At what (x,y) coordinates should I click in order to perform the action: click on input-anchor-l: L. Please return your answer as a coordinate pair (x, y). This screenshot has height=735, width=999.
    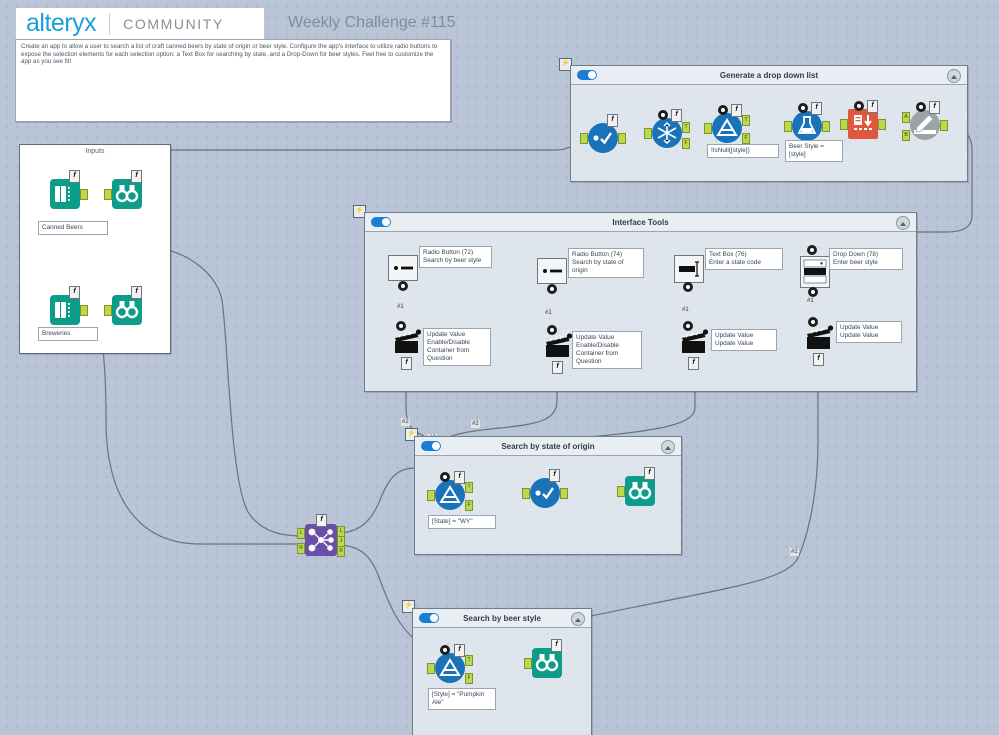
    Looking at the image, I should click on (301, 533).